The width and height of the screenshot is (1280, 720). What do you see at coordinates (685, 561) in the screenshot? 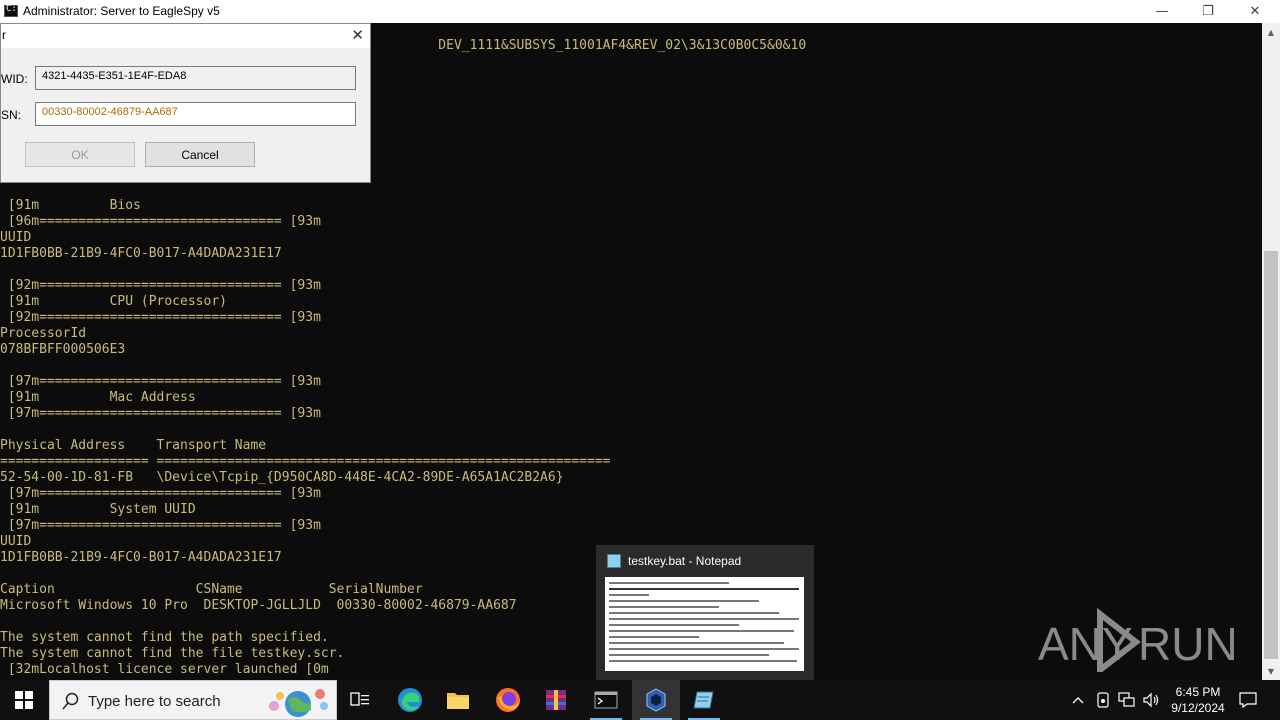
I see `preview-title: testkey.bat - Notepad` at bounding box center [685, 561].